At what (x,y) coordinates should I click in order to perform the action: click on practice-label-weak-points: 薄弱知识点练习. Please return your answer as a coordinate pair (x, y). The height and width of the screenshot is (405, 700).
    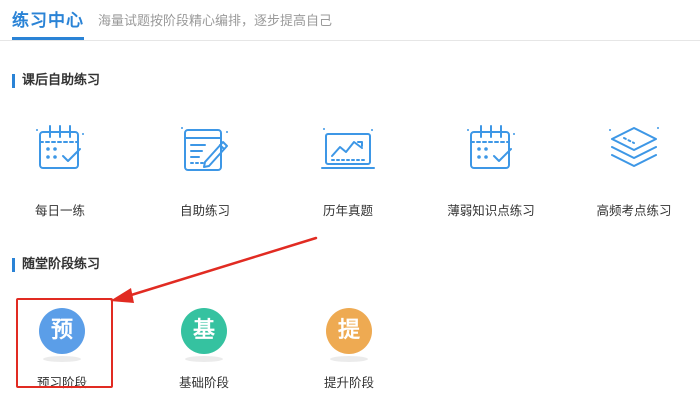
    Looking at the image, I should click on (491, 210).